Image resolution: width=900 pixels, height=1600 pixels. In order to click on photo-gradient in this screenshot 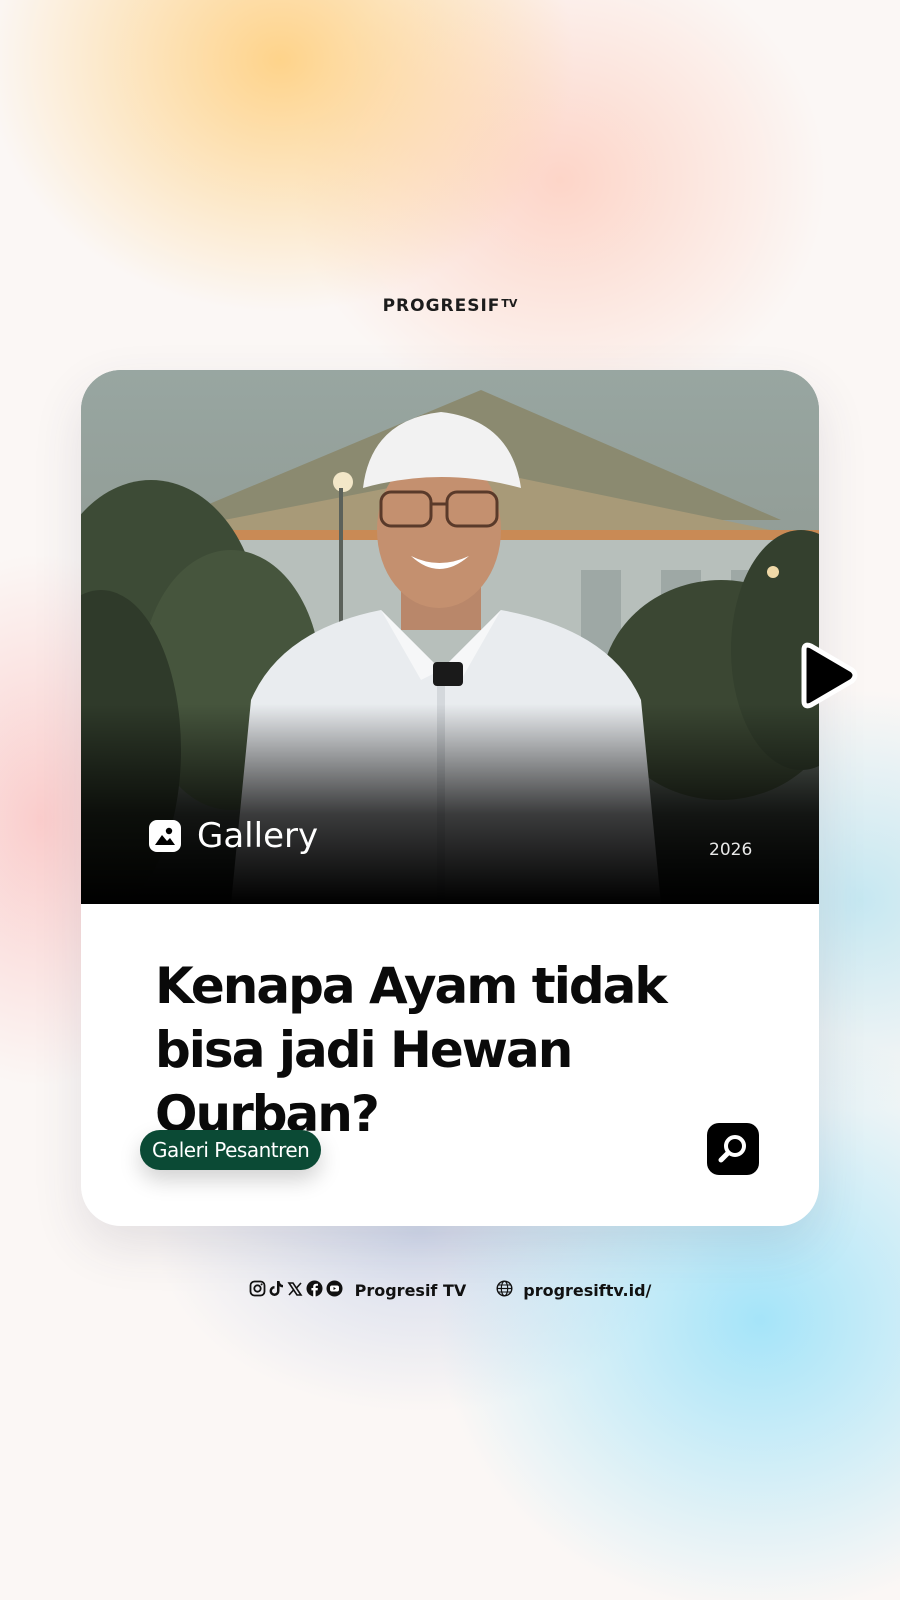, I will do `click(450, 804)`.